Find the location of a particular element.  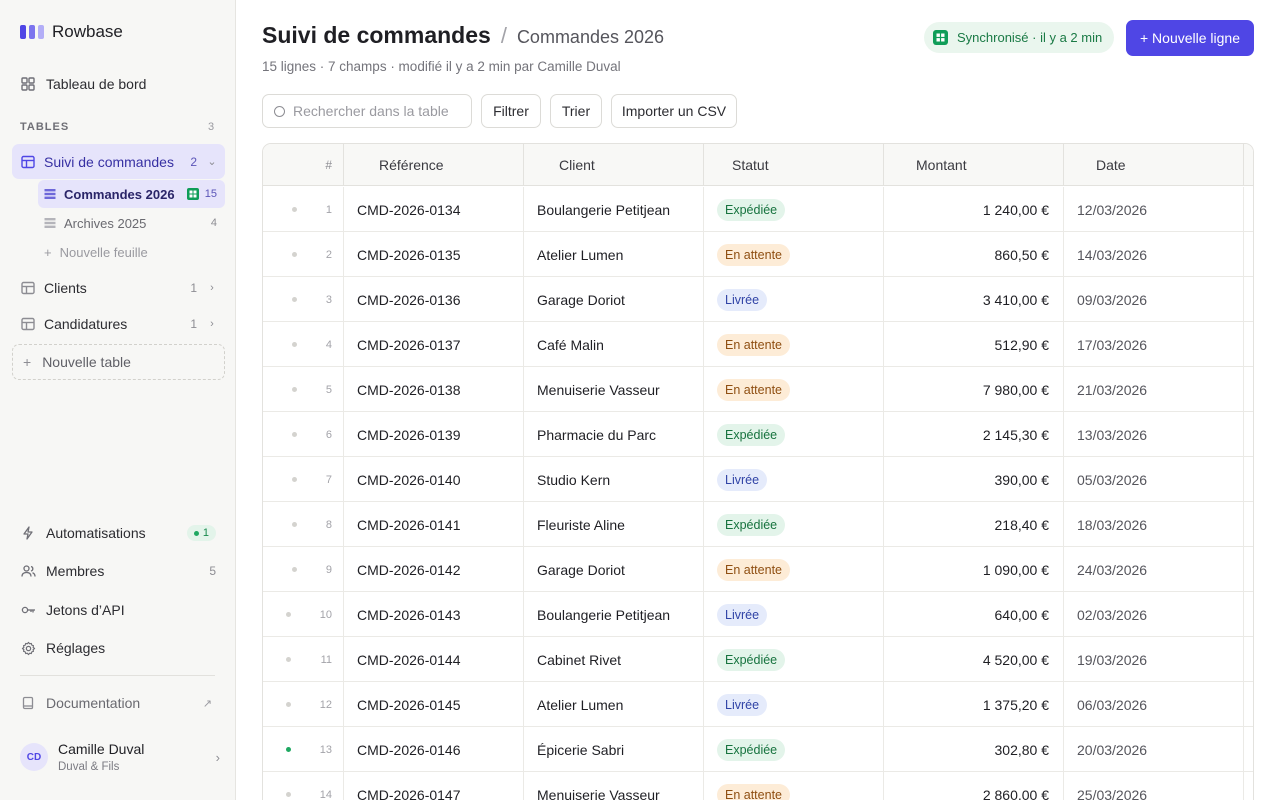

row-gutter-cell: 10 is located at coordinates (303, 614).